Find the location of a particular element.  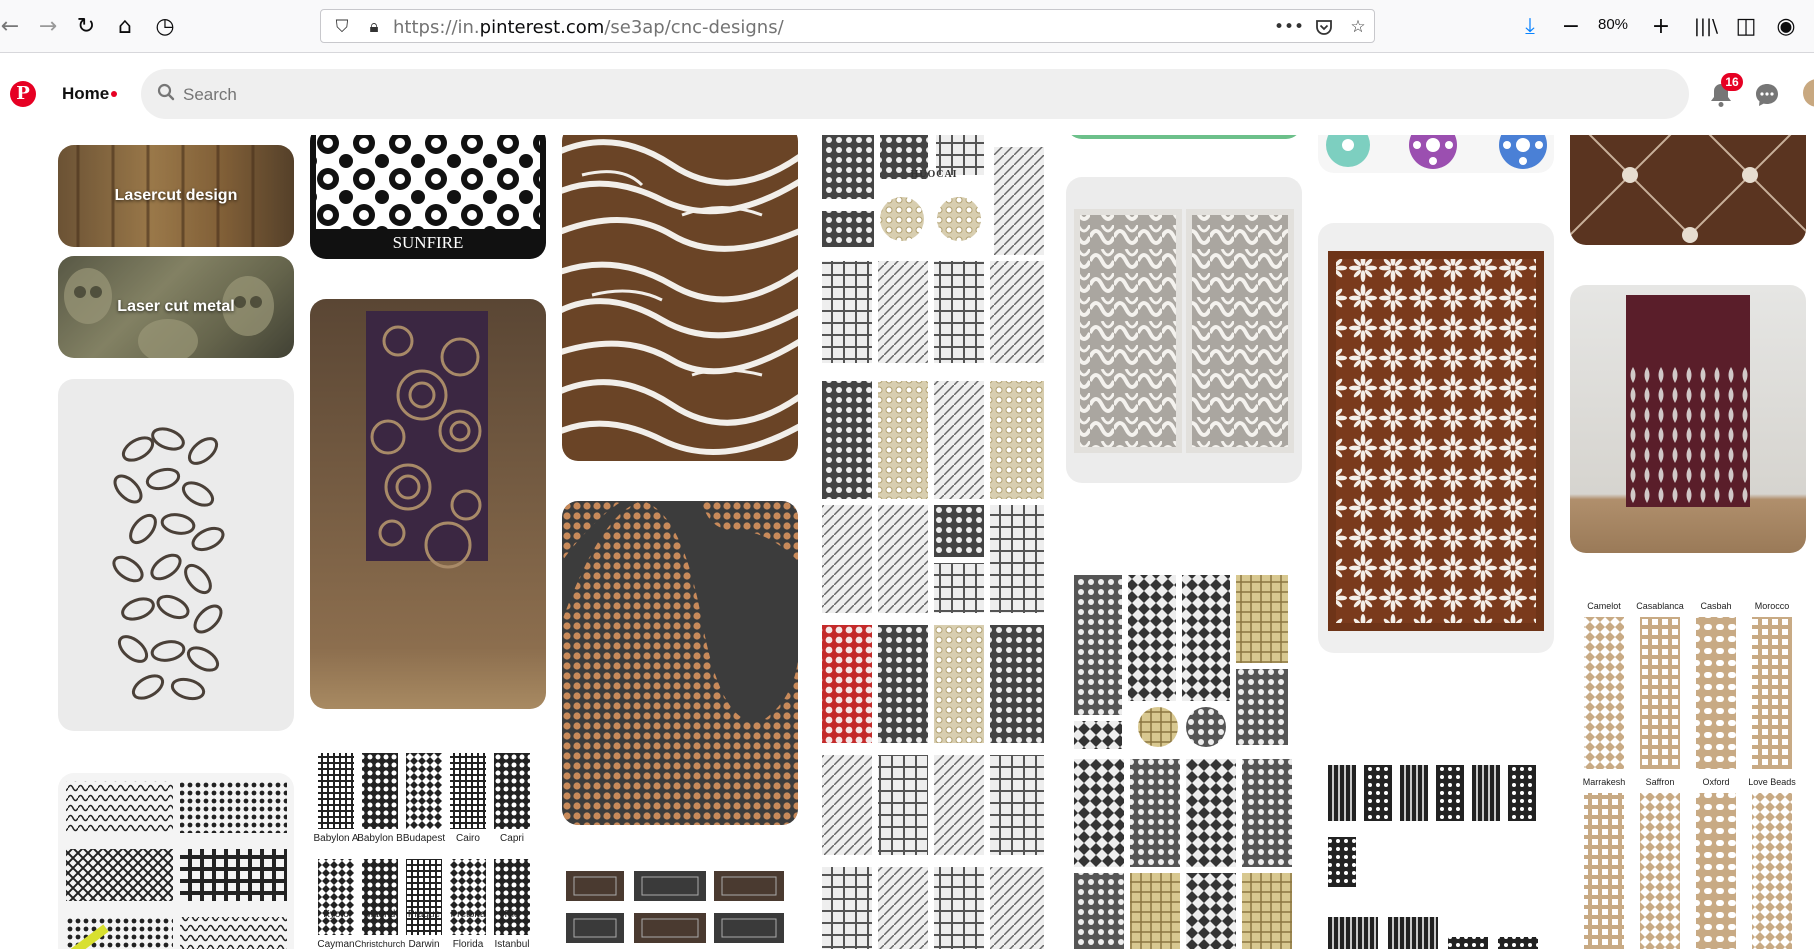

bookmark-star-icon: ☆ is located at coordinates (1358, 27).